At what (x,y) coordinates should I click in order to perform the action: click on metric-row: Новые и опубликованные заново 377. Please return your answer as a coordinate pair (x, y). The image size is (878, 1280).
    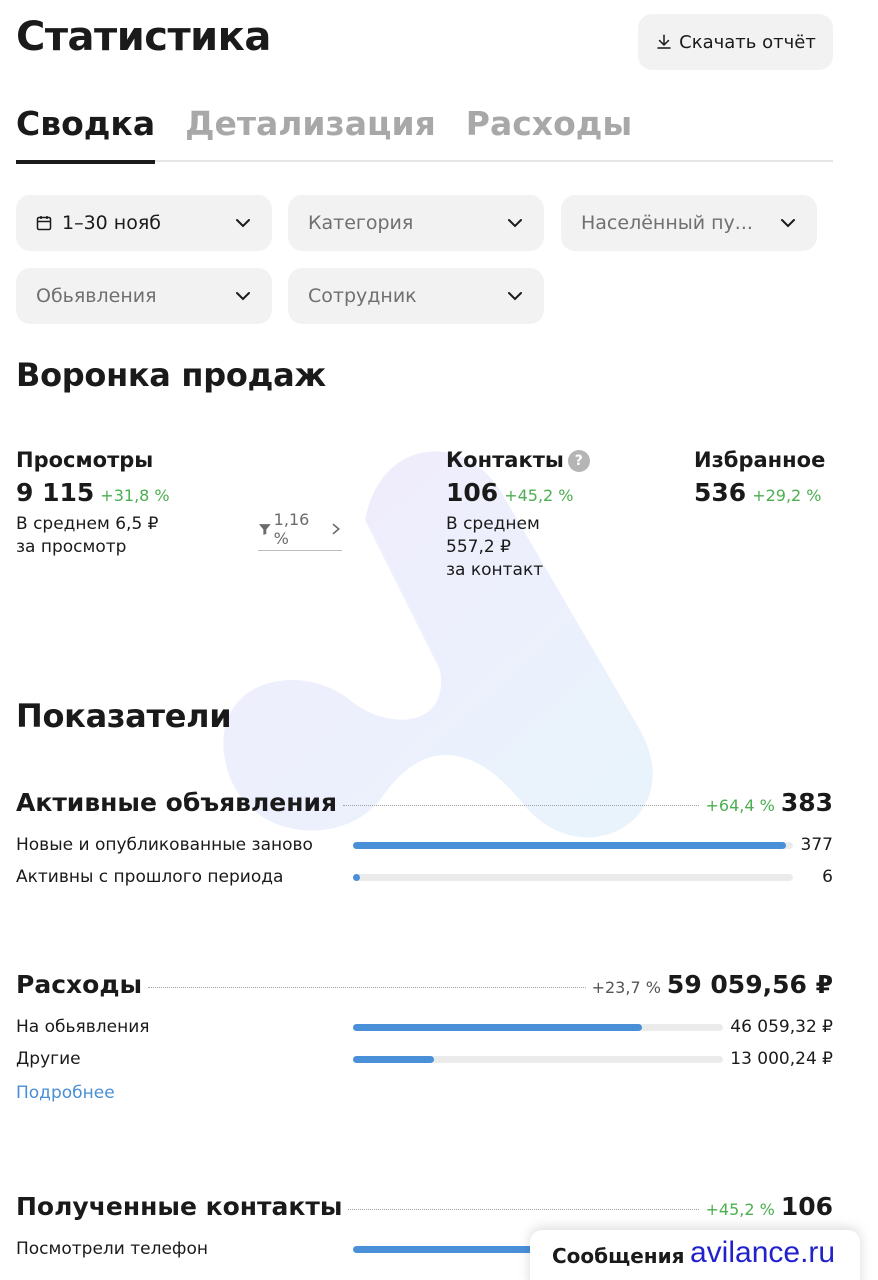
    Looking at the image, I should click on (424, 845).